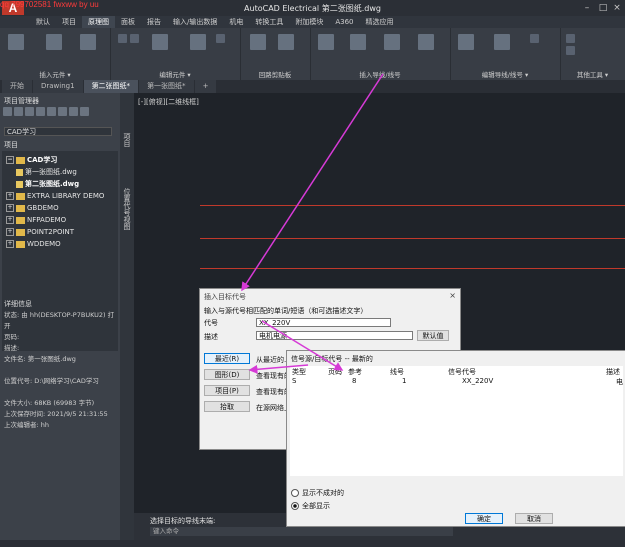  I want to click on insert-component-icon, so click(16, 42).